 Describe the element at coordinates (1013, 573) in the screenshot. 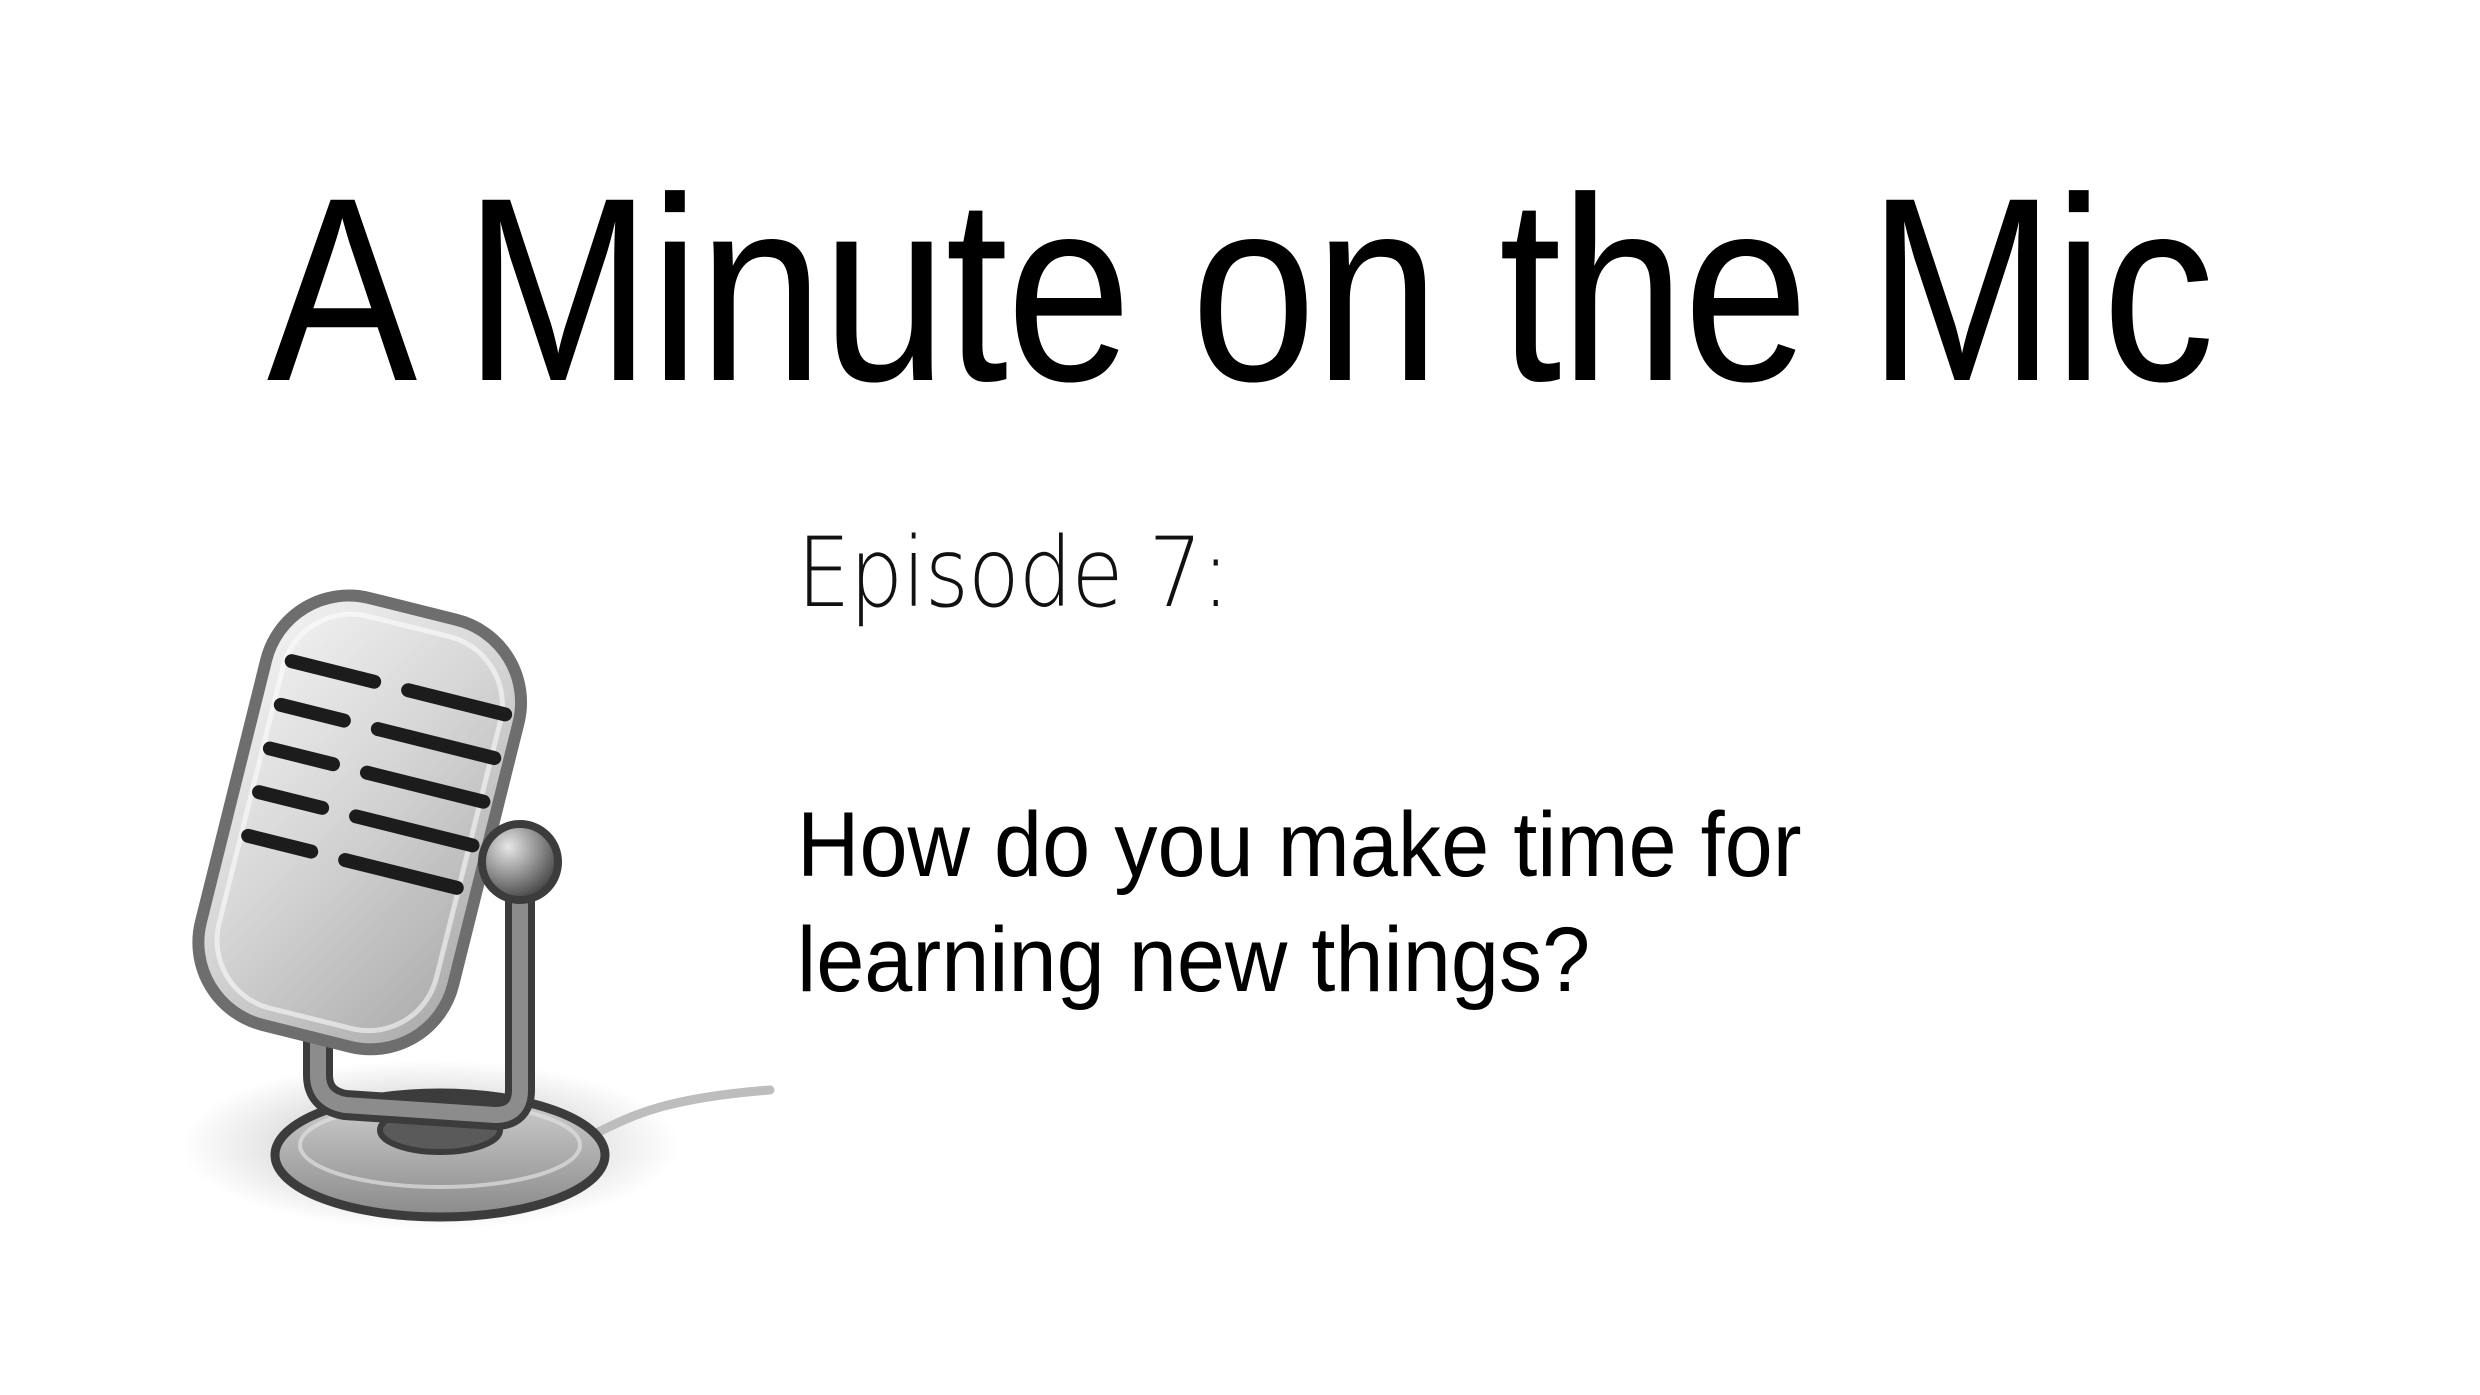

I see `episode-label: Episode 7:` at that location.